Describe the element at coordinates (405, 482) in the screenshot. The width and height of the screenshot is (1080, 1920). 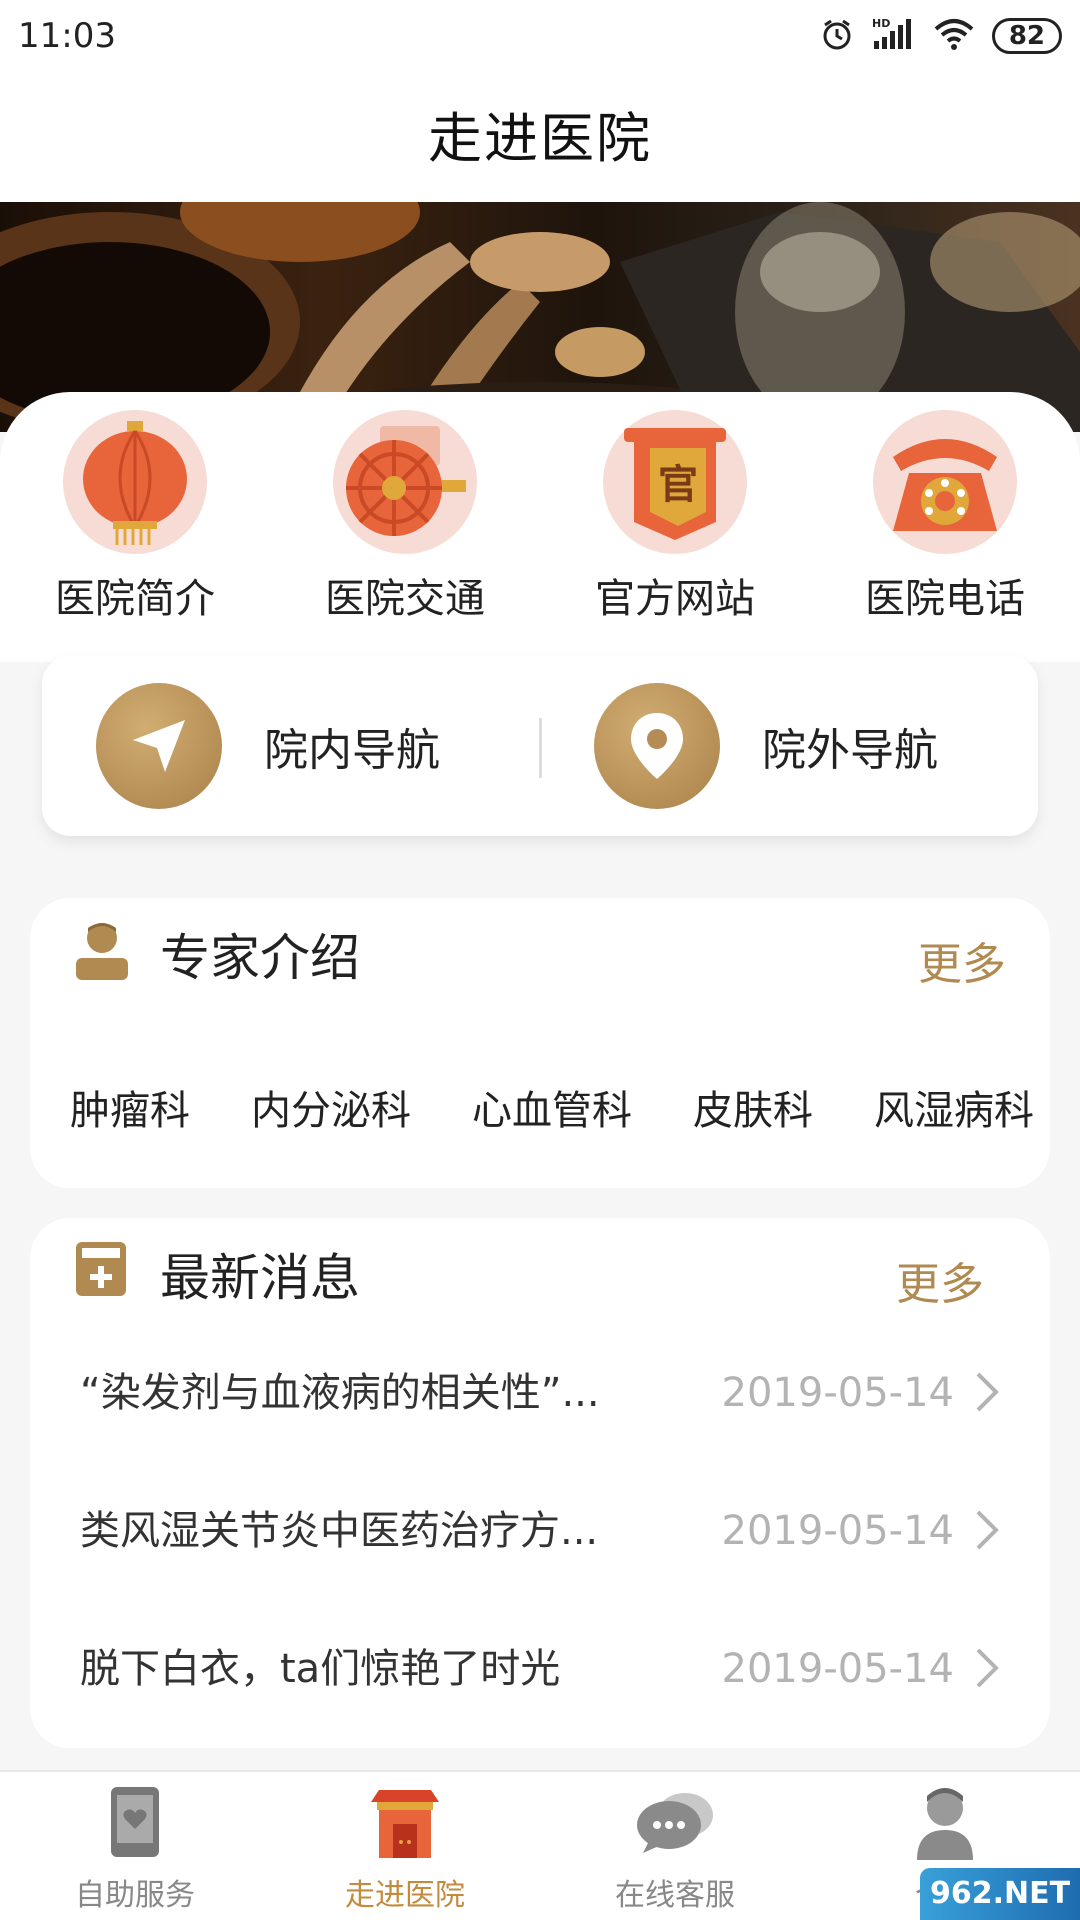
I see `carriage-wheel-icon` at that location.